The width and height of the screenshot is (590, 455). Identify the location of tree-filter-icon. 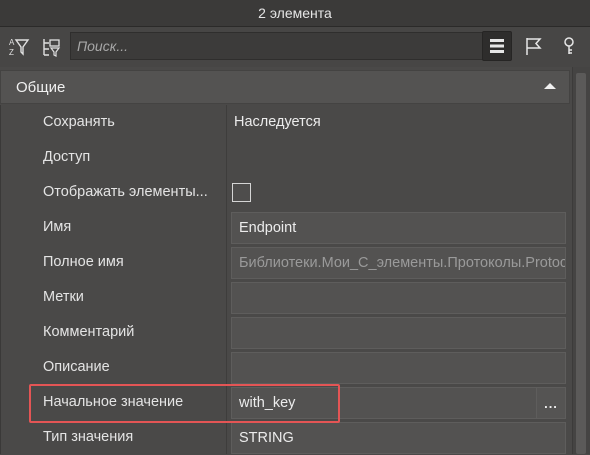
(52, 48).